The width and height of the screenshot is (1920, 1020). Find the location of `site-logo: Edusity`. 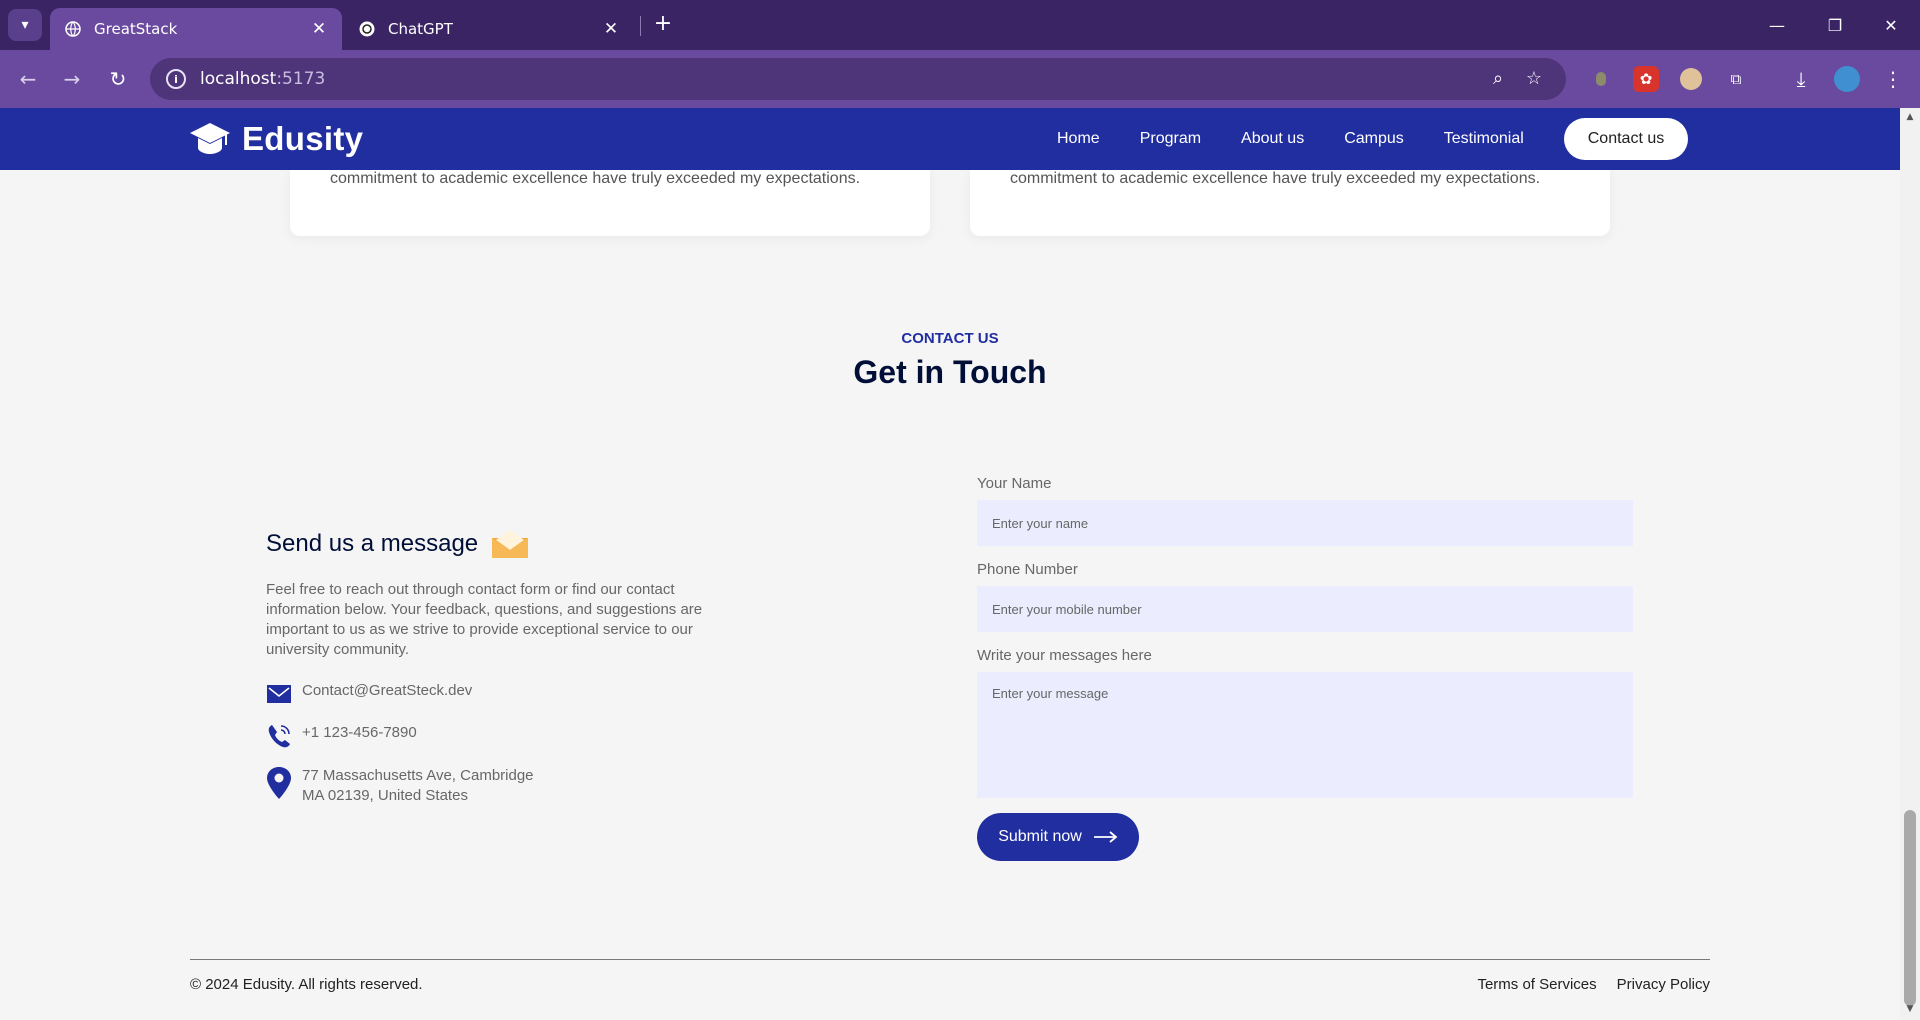

site-logo: Edusity is located at coordinates (276, 139).